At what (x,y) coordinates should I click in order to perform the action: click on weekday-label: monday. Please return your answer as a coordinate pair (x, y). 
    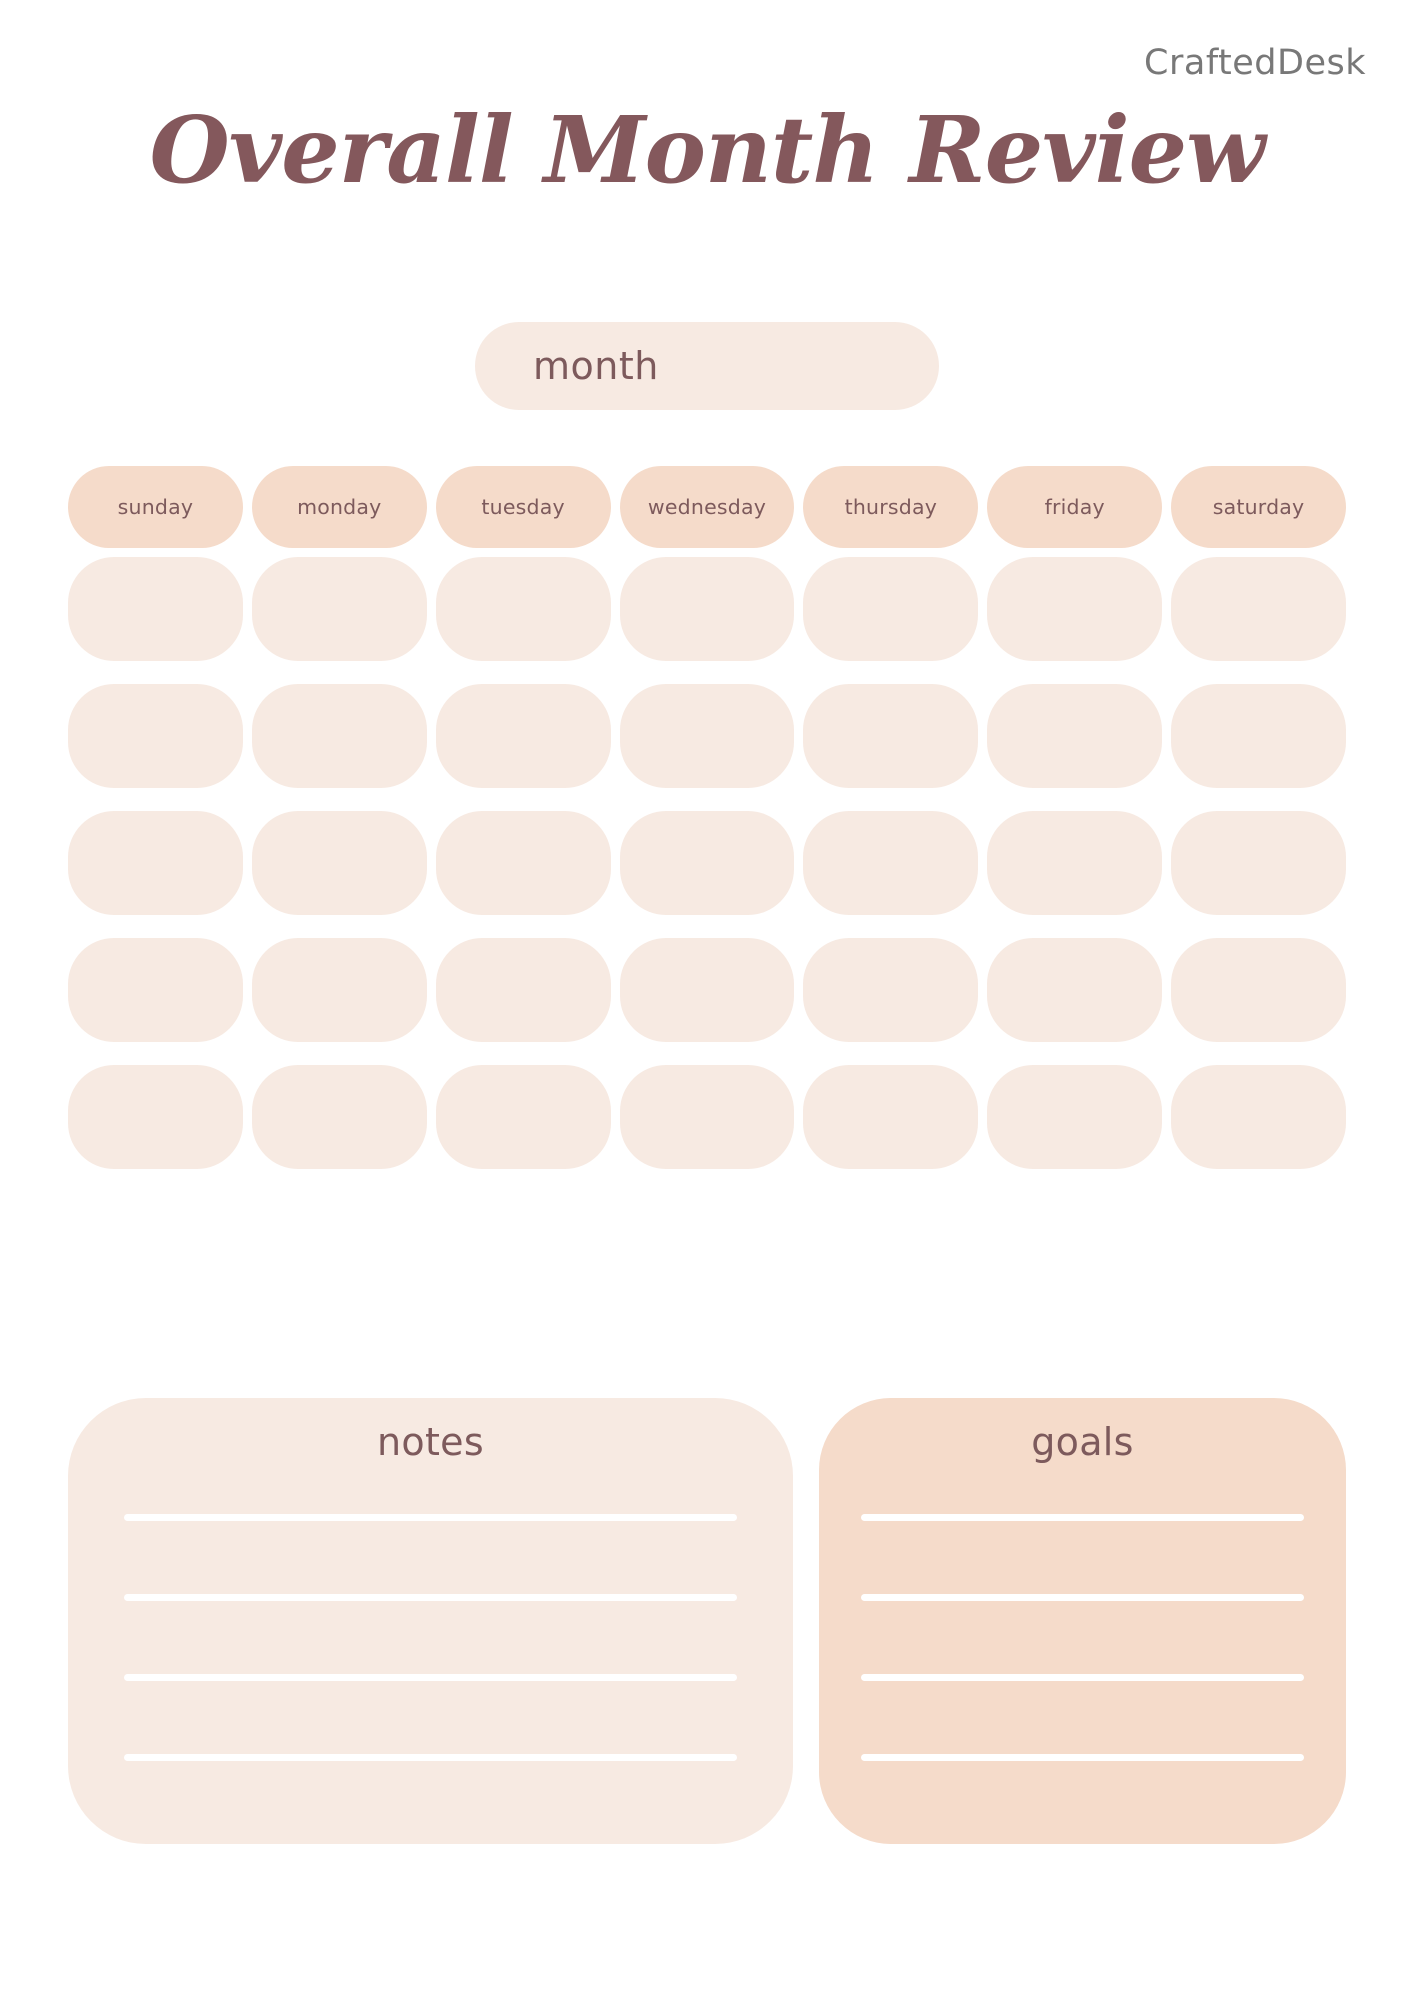
    Looking at the image, I should click on (339, 507).